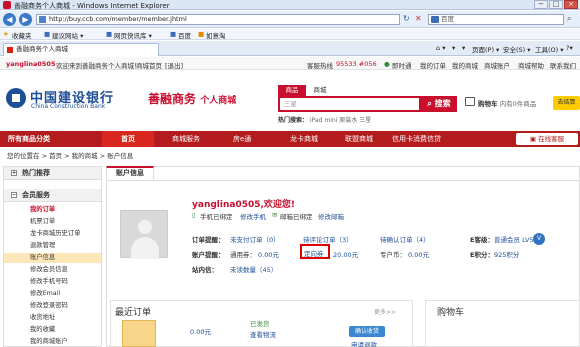 Image resolution: width=580 pixels, height=347 pixels. Describe the element at coordinates (447, 19) in the screenshot. I see `search-placeholder: 百度` at that location.